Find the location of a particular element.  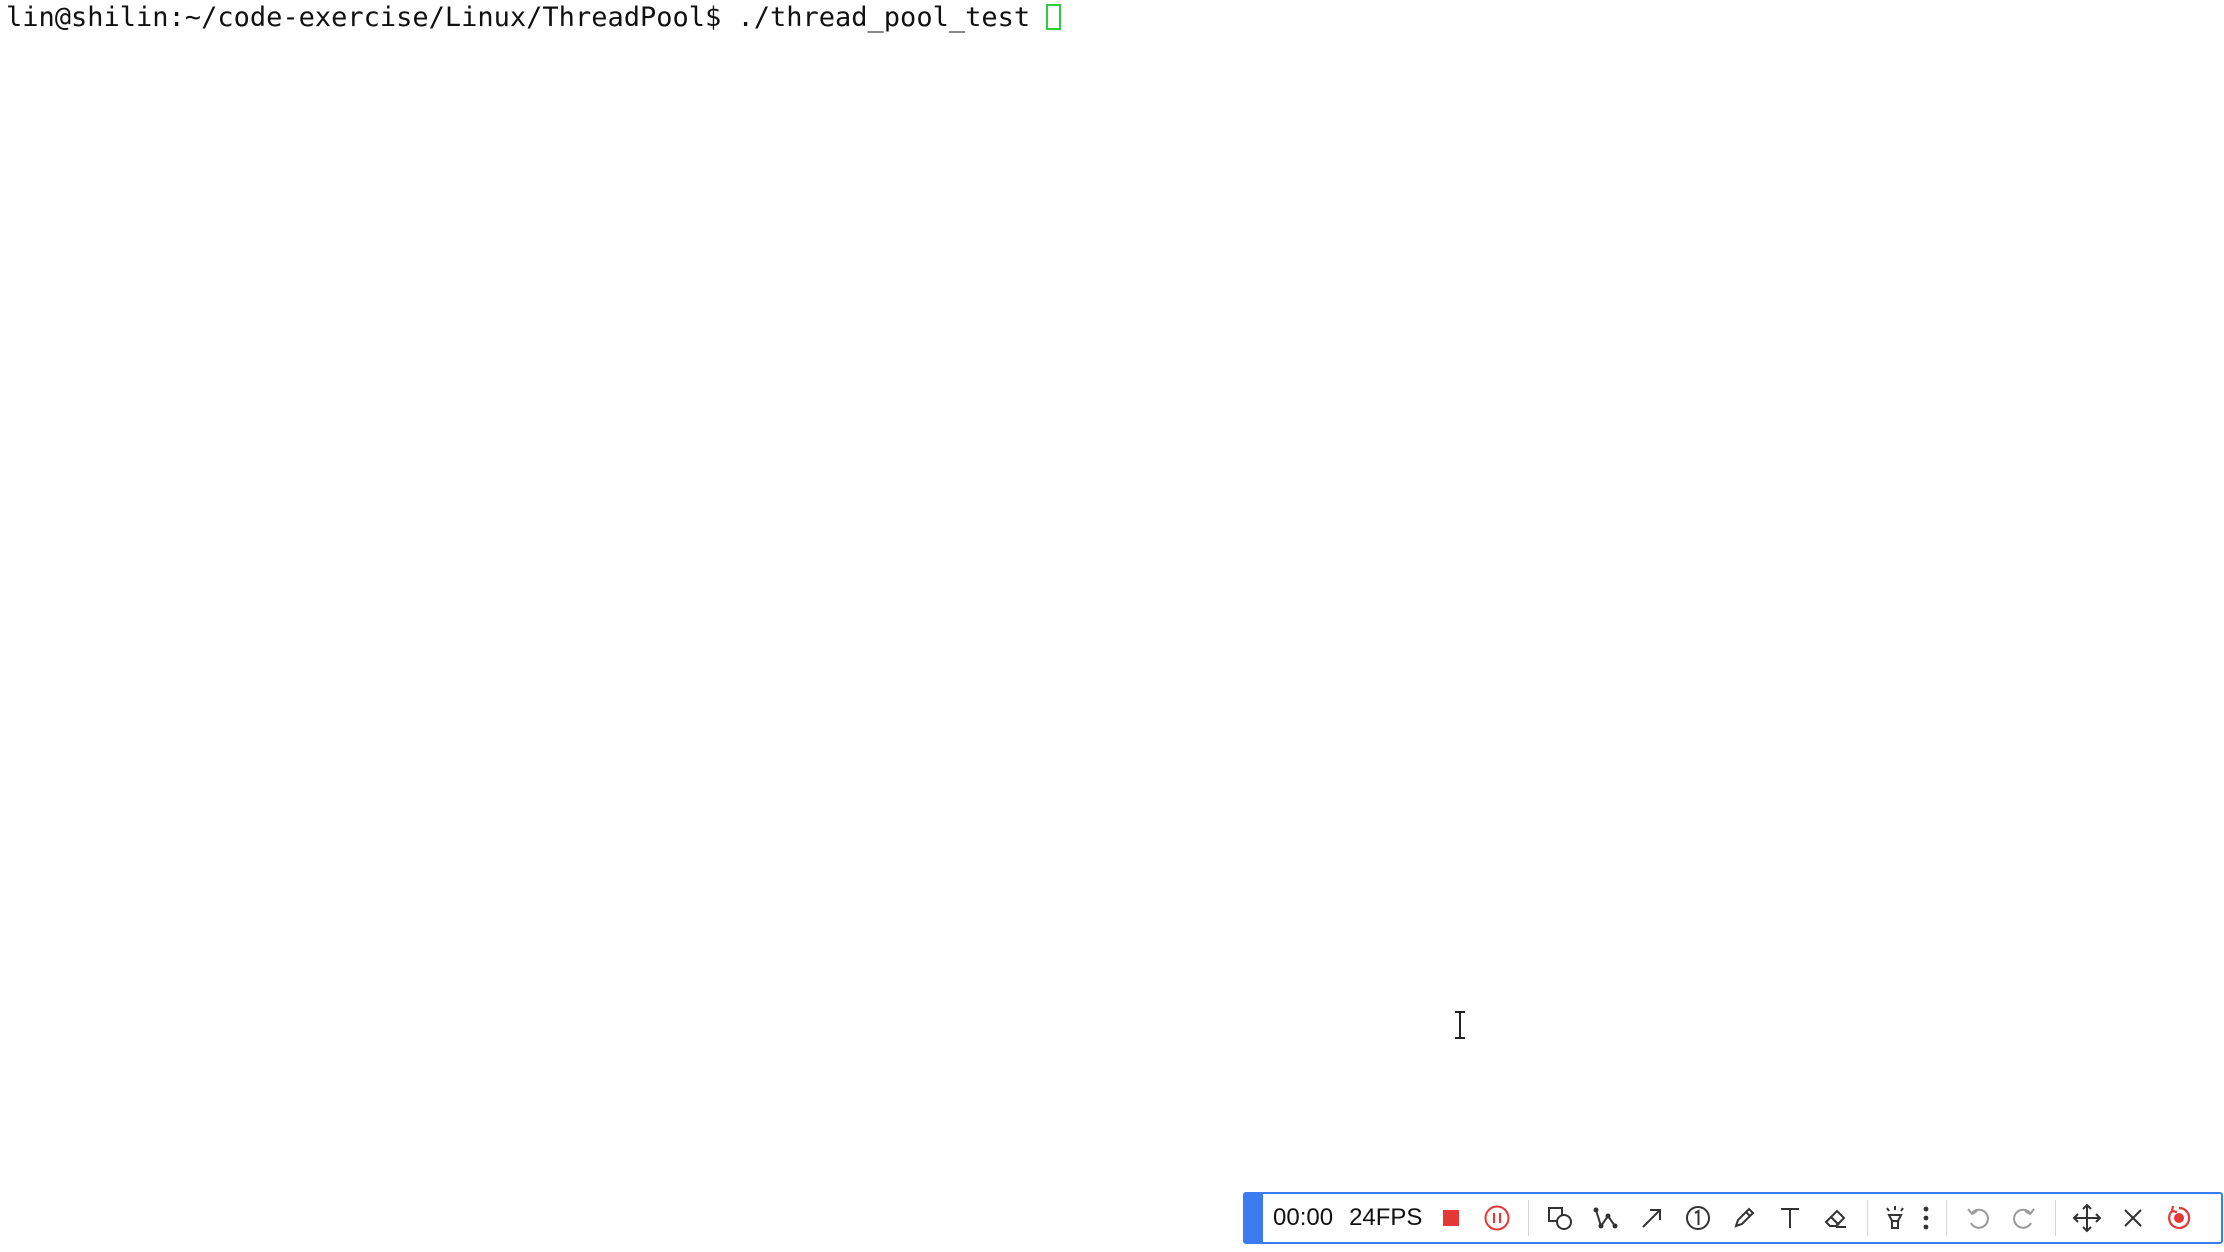

pause-button is located at coordinates (1497, 1218).